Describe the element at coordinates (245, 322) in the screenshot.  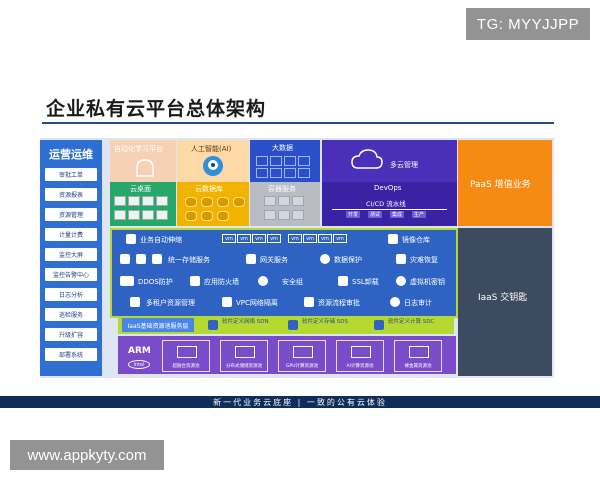
I see `sdn-label: 软件定义网络 SDN` at that location.